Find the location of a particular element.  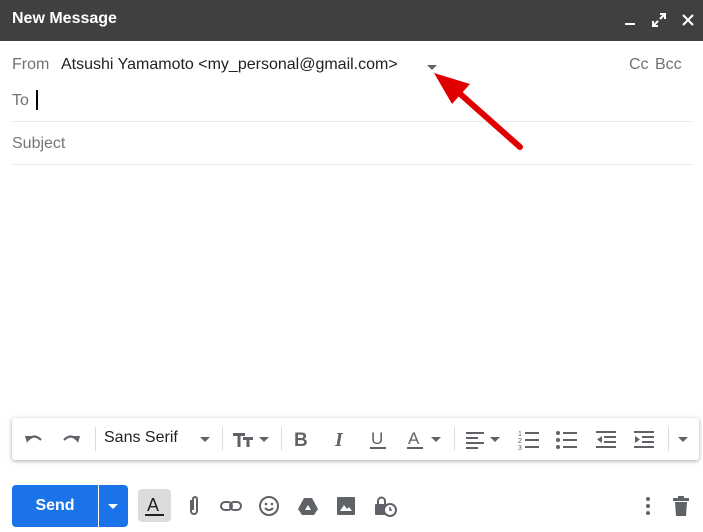

insert-link-icon is located at coordinates (231, 506).